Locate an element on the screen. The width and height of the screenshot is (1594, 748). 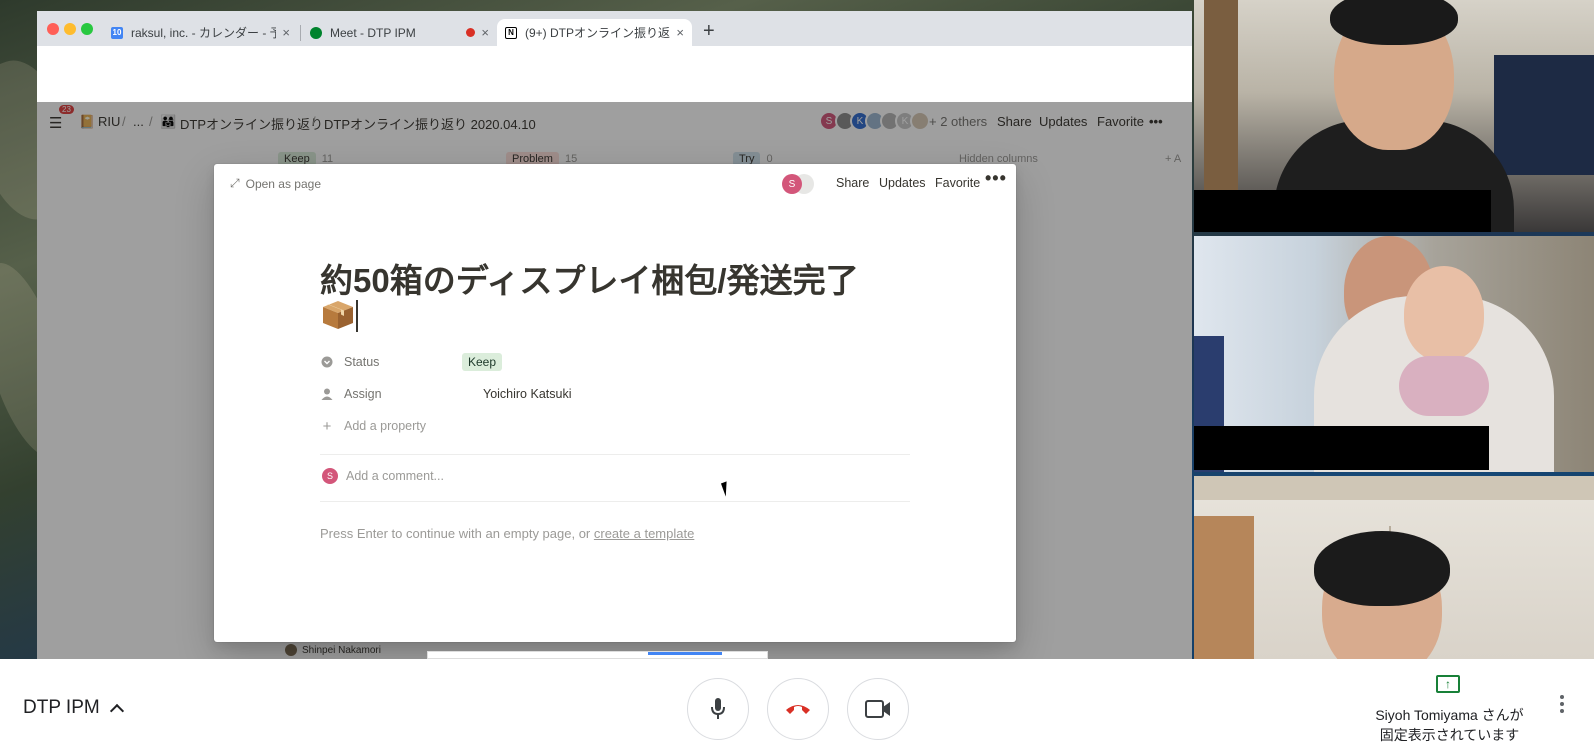
tab-calendar: 10 raksul, inc. - カレンダー - 予定の詳細 × is located at coordinates (200, 32).